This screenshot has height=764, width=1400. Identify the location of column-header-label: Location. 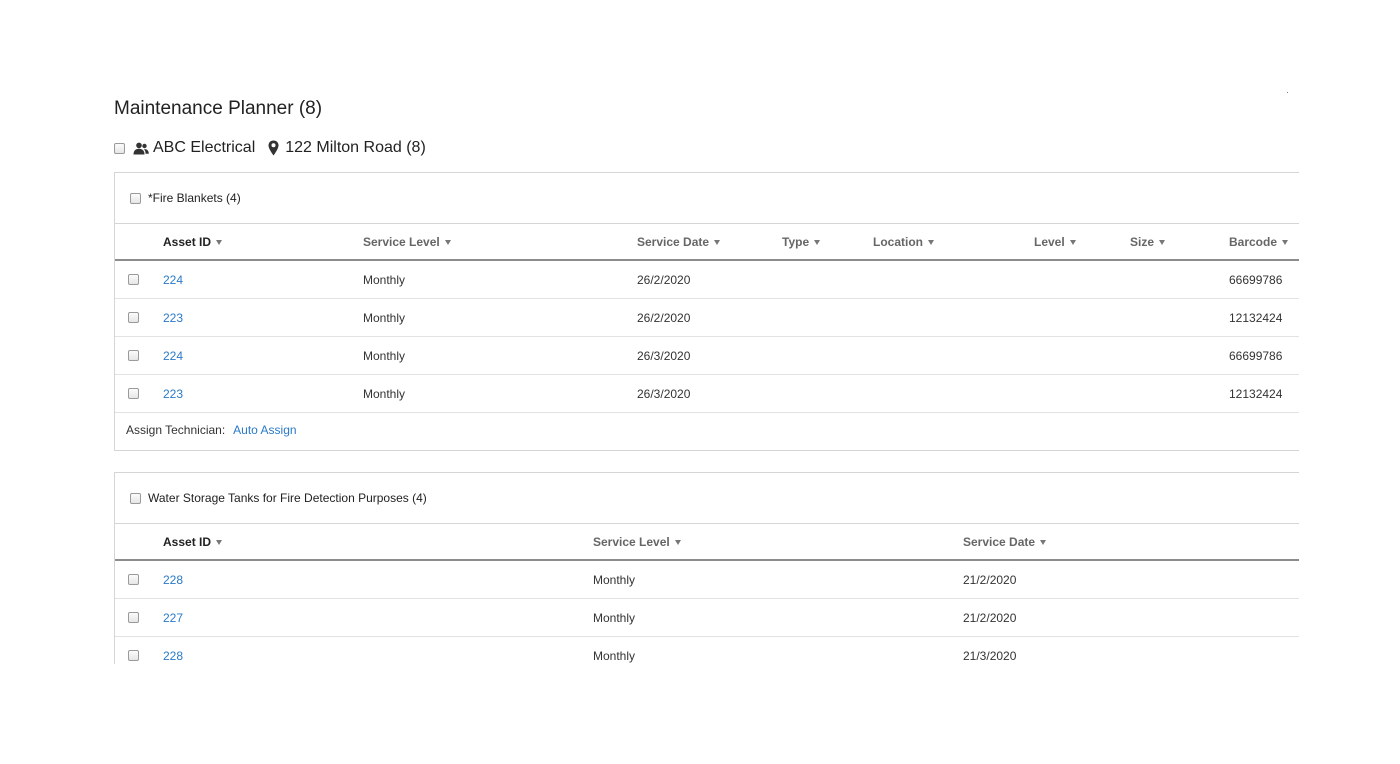
(898, 242).